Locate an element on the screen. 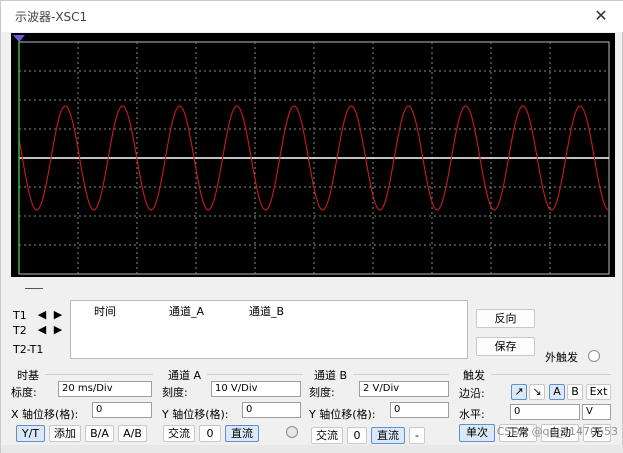 This screenshot has height=453, width=623. timebase-xpos-label: X 轴位移(格): is located at coordinates (45, 414).